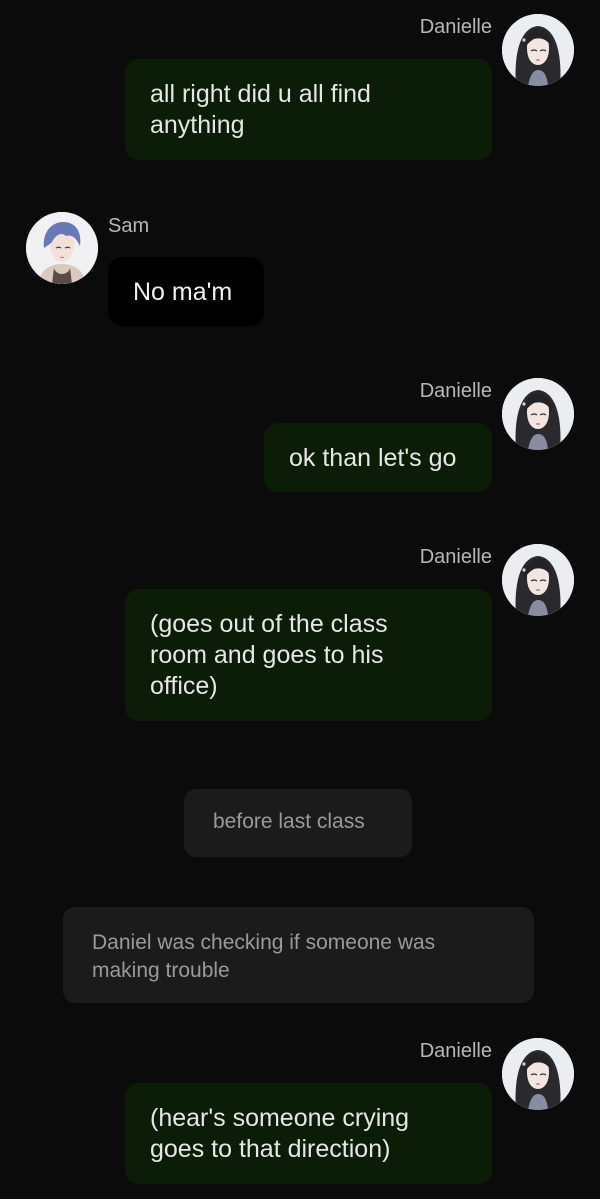  What do you see at coordinates (289, 821) in the screenshot?
I see `system-note-text: before last class` at bounding box center [289, 821].